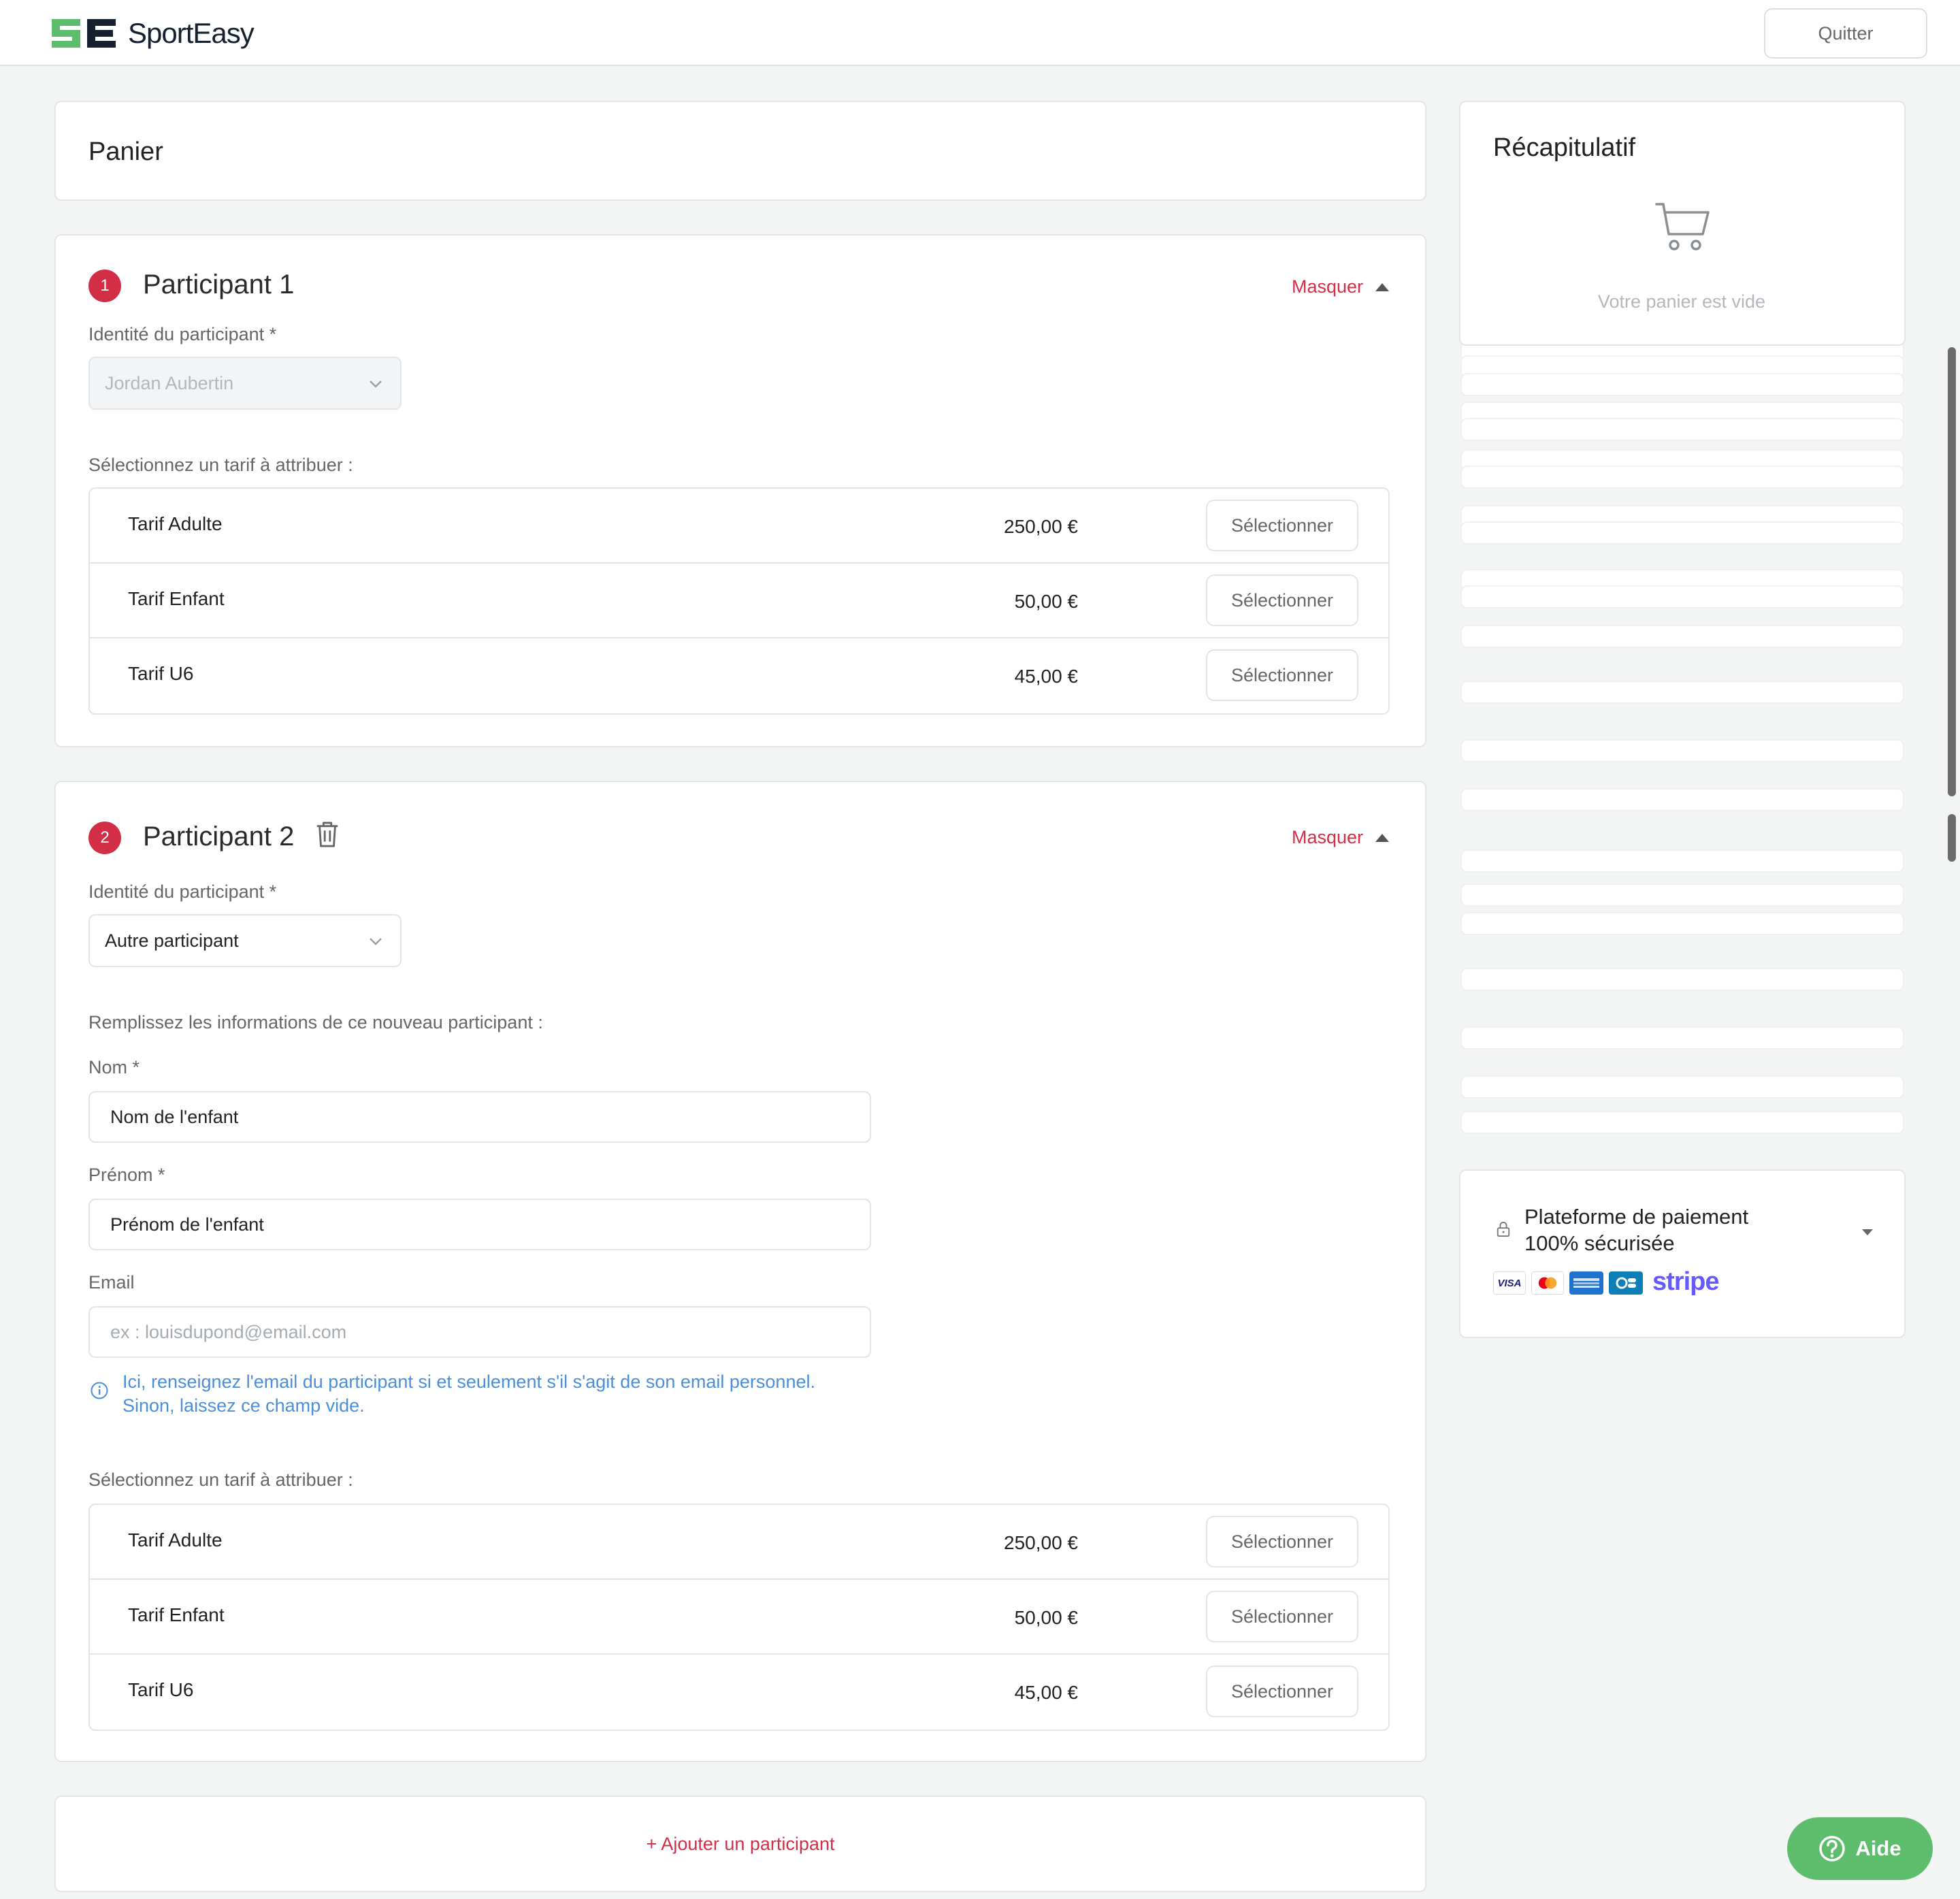 This screenshot has width=1960, height=1899. I want to click on help-label: Aide, so click(1878, 1848).